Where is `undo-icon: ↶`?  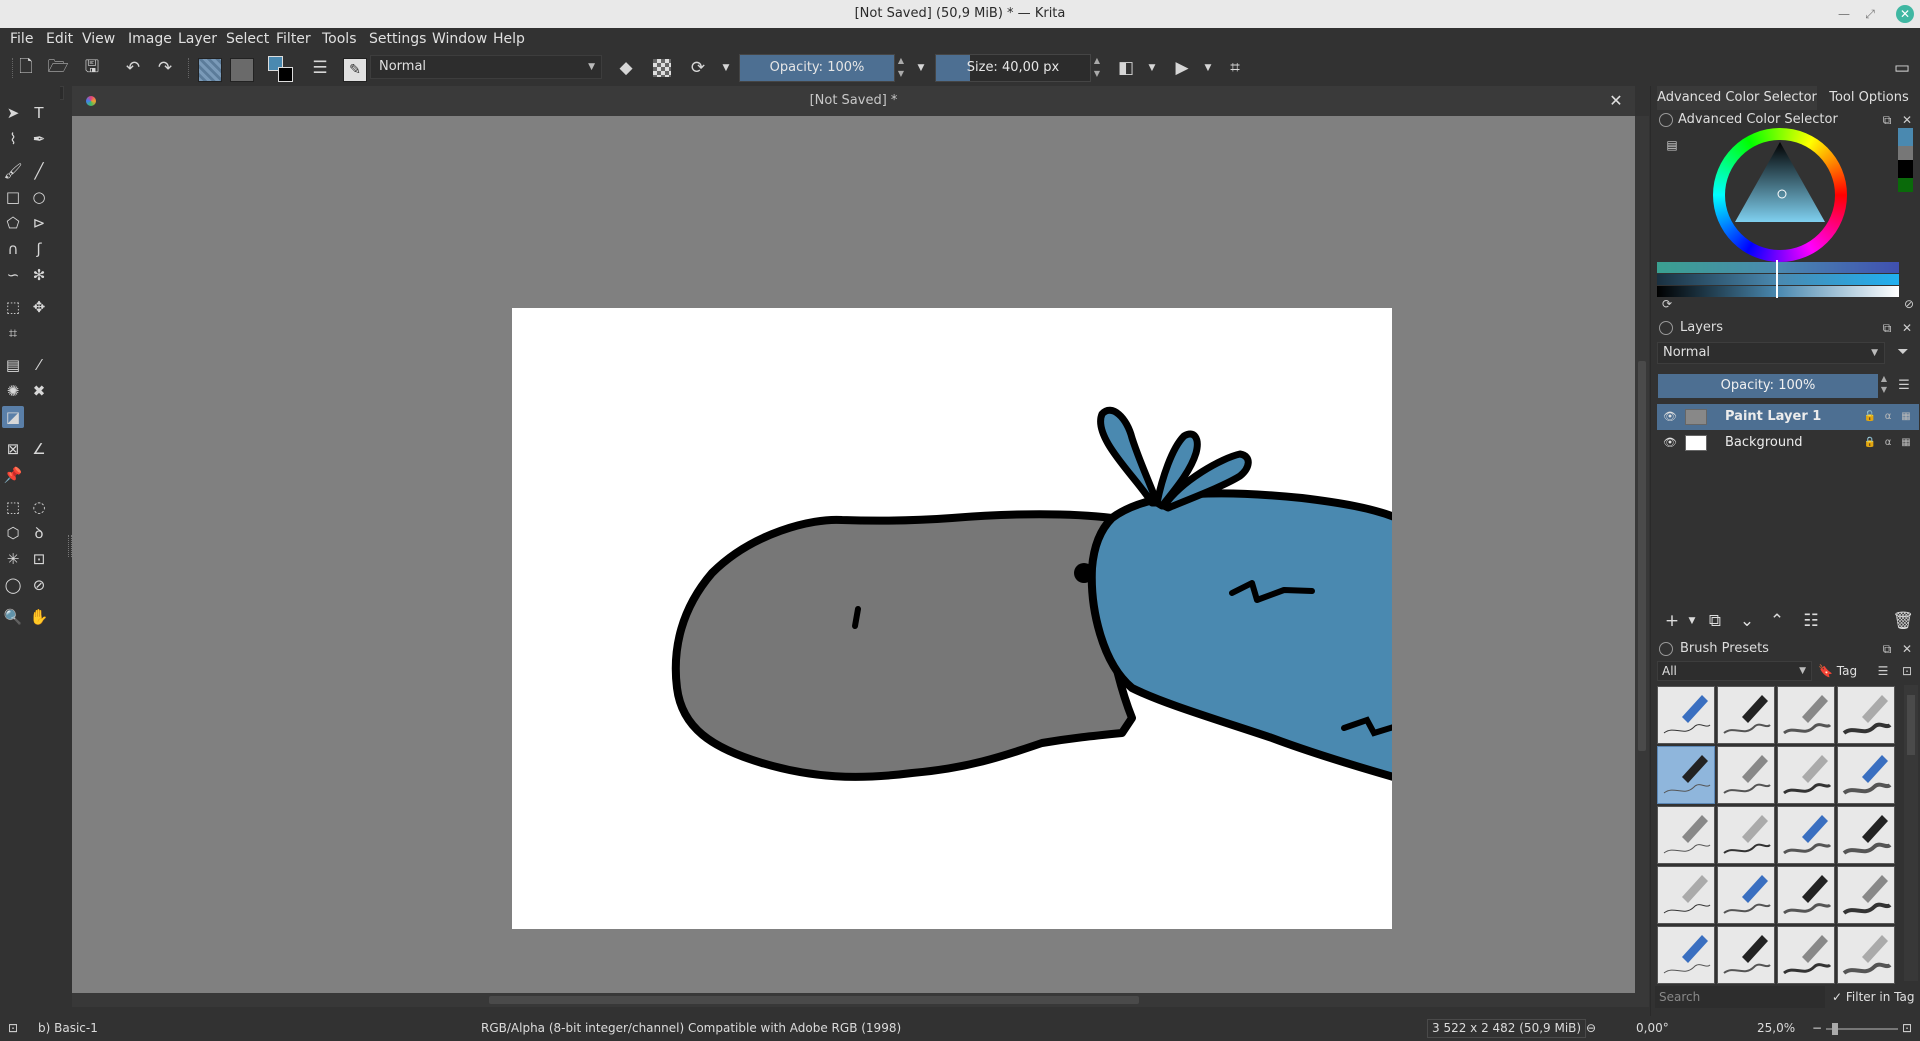
undo-icon: ↶ is located at coordinates (133, 68).